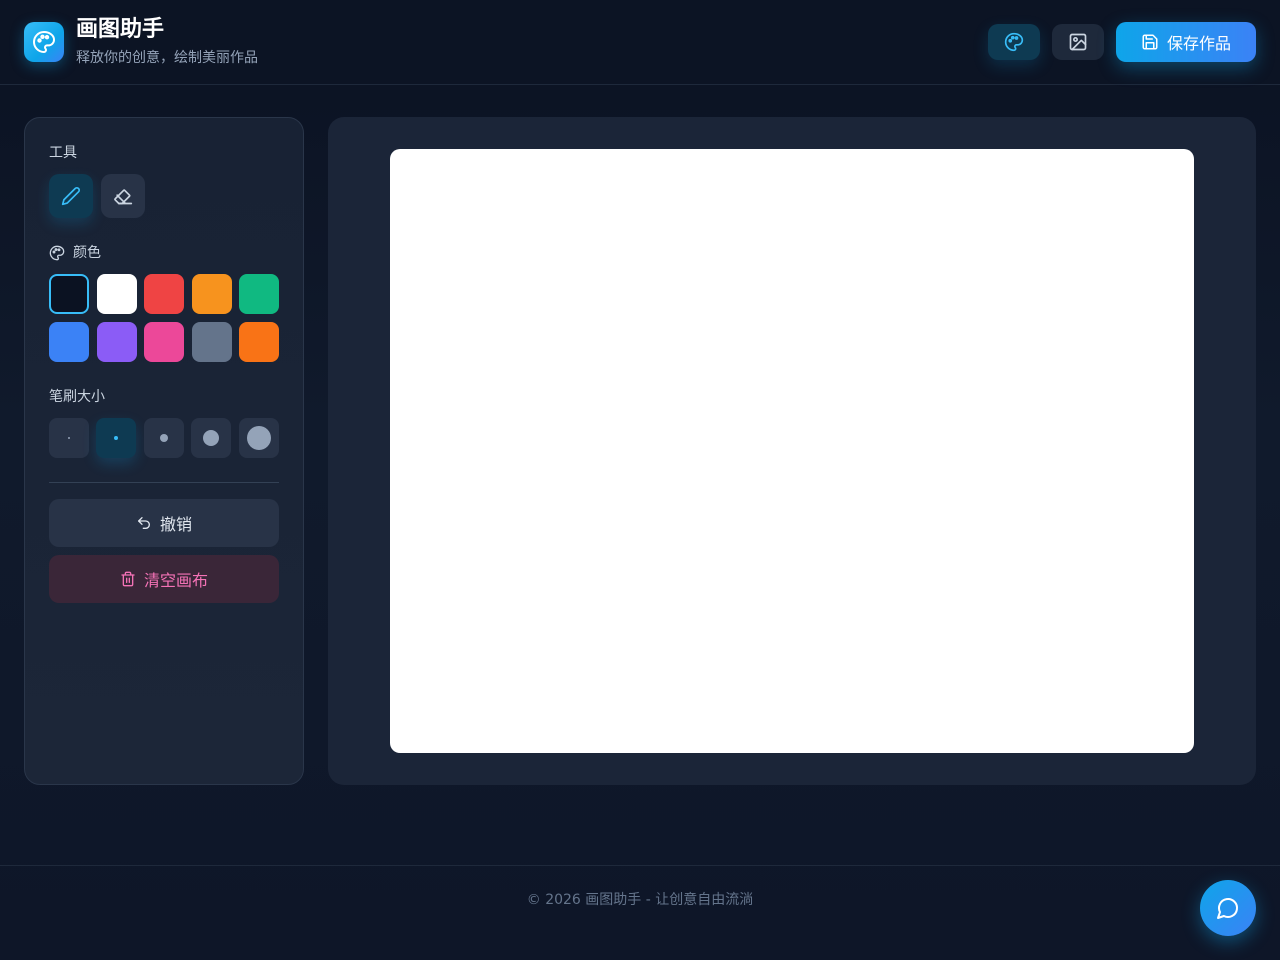 The height and width of the screenshot is (960, 1280). I want to click on tools-label: 工具, so click(63, 153).